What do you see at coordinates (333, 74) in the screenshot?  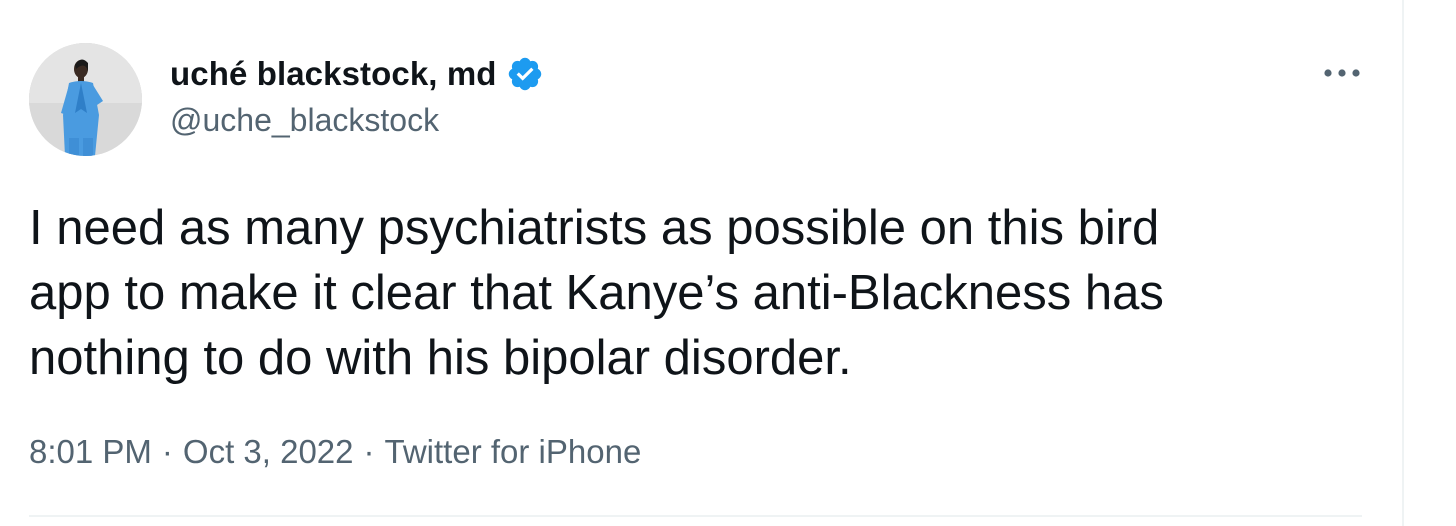 I see `display-name: uché blackstock, md` at bounding box center [333, 74].